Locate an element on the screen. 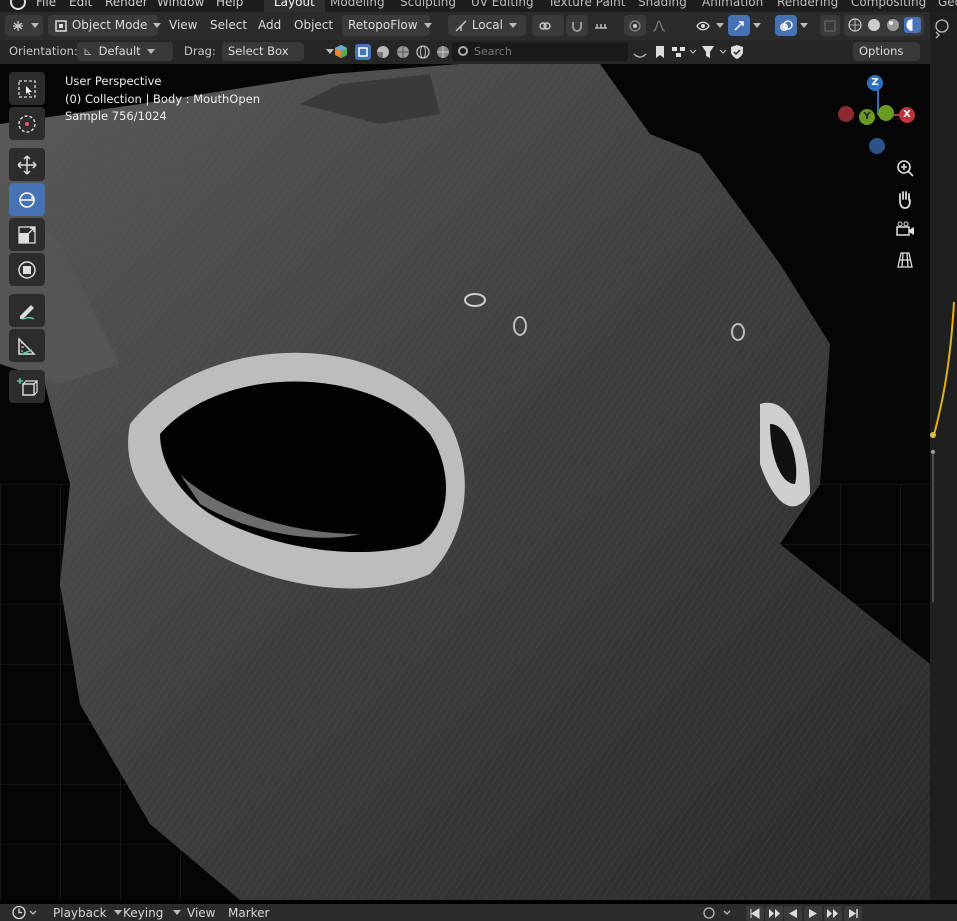 This screenshot has width=957, height=921. pan-button is located at coordinates (905, 200).